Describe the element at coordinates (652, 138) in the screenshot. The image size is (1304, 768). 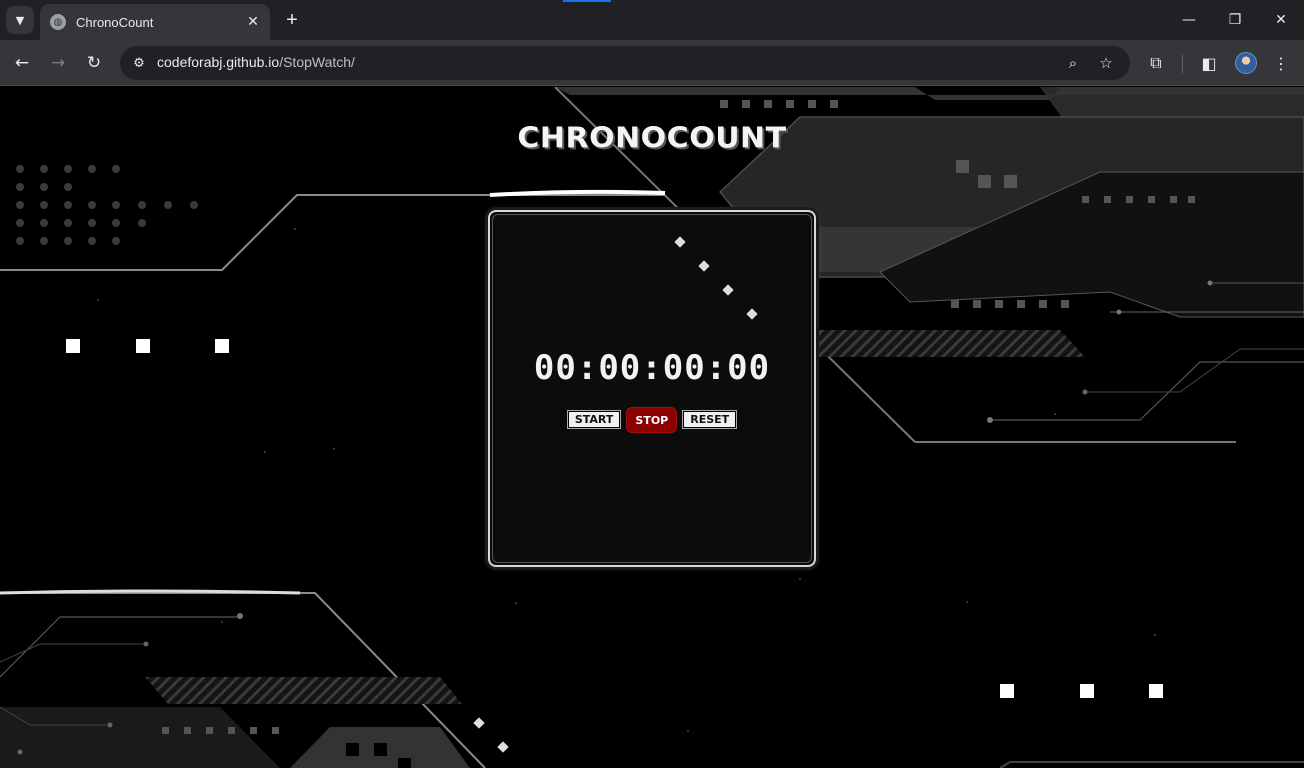
I see `app-title: CHRONOCOUNT` at that location.